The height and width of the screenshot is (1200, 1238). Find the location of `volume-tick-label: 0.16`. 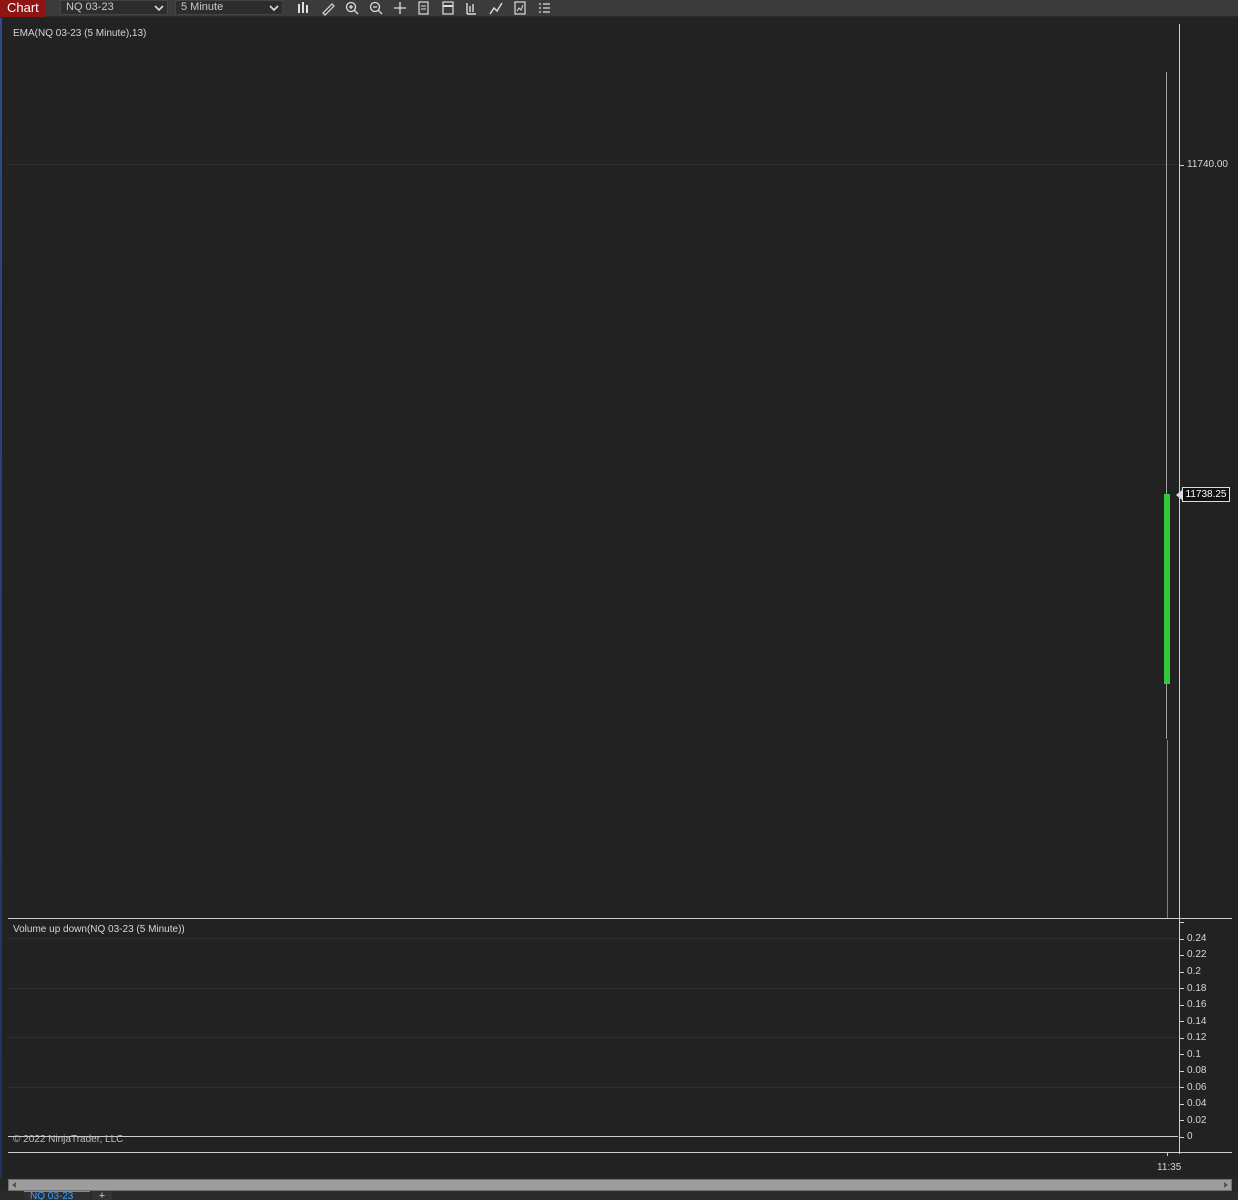

volume-tick-label: 0.16 is located at coordinates (1197, 1004).